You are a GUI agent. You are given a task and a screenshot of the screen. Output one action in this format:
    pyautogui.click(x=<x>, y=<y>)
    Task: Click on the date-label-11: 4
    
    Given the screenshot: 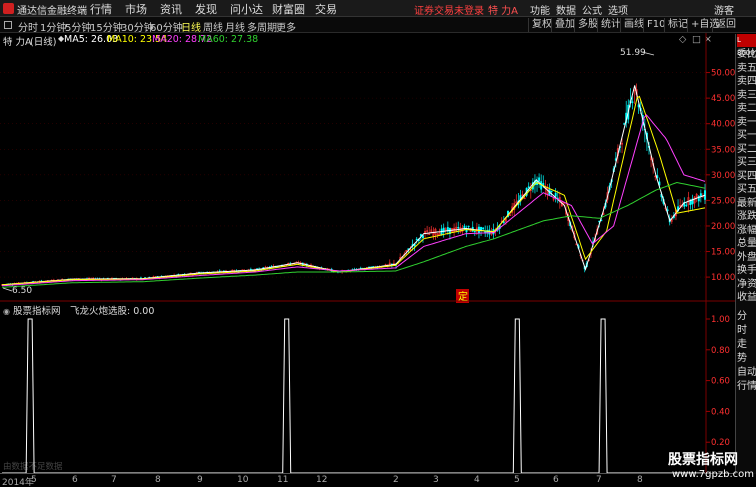 What is the action you would take?
    pyautogui.click(x=477, y=480)
    